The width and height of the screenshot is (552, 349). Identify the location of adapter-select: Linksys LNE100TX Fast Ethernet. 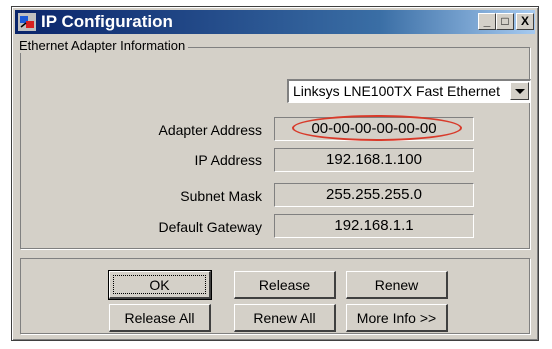
(409, 91).